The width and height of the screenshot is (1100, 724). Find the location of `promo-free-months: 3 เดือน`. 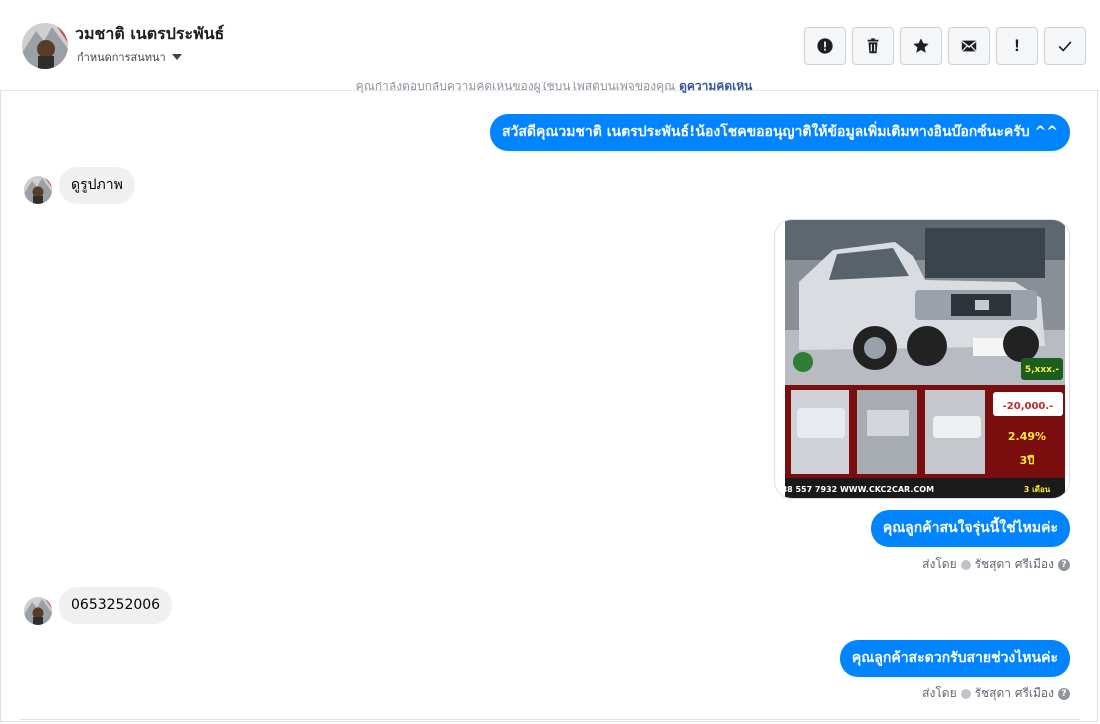

promo-free-months: 3 เดือน is located at coordinates (1037, 489).